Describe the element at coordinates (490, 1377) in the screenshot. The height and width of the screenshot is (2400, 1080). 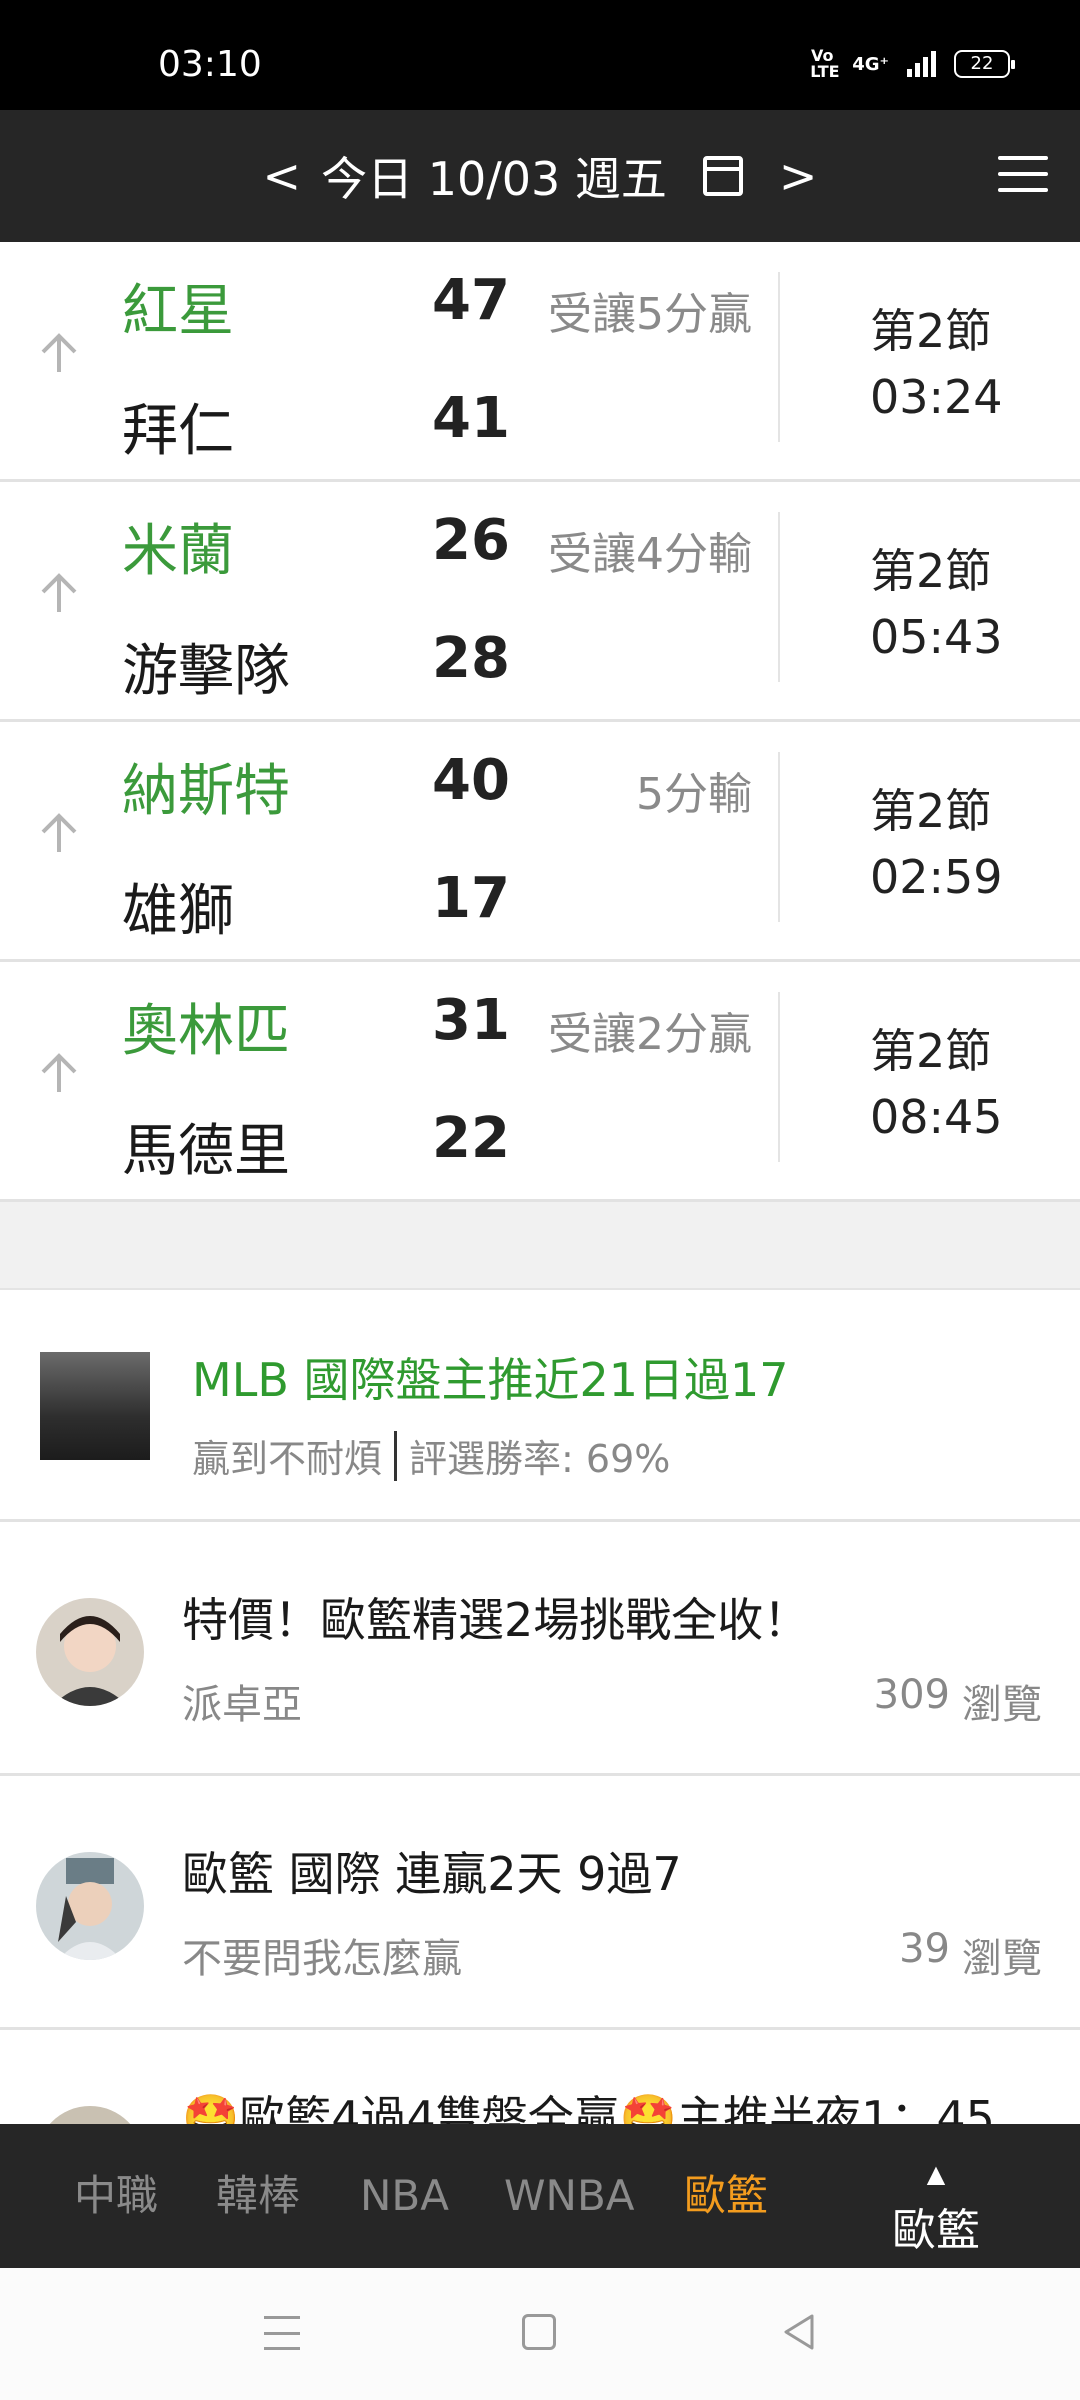
I see `ad-title: MLB 國際盤主推近21日過17` at that location.